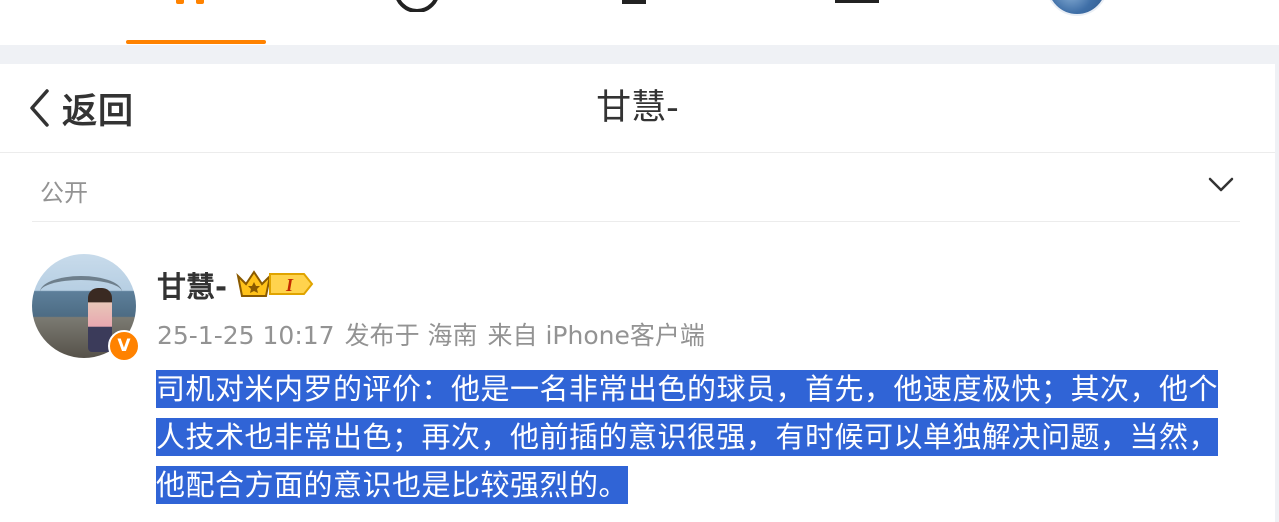  I want to click on verified-badge: V, so click(124, 346).